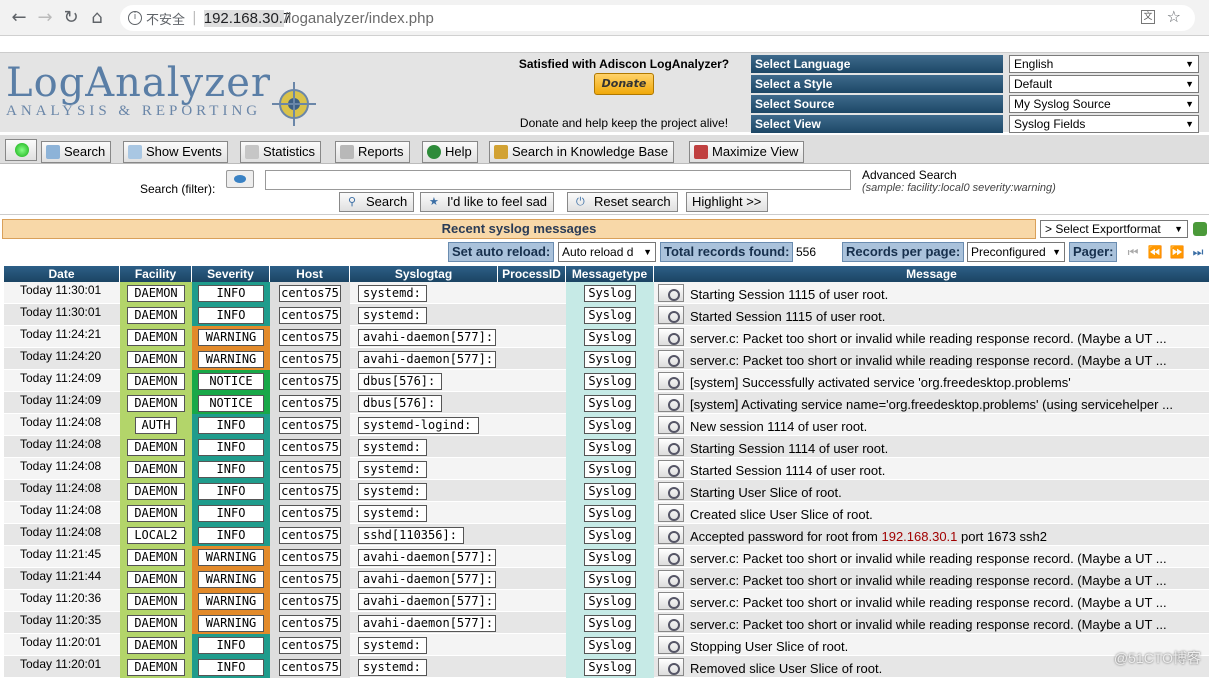  I want to click on menu-knowledge-base: Search in Knowledge Base, so click(582, 152).